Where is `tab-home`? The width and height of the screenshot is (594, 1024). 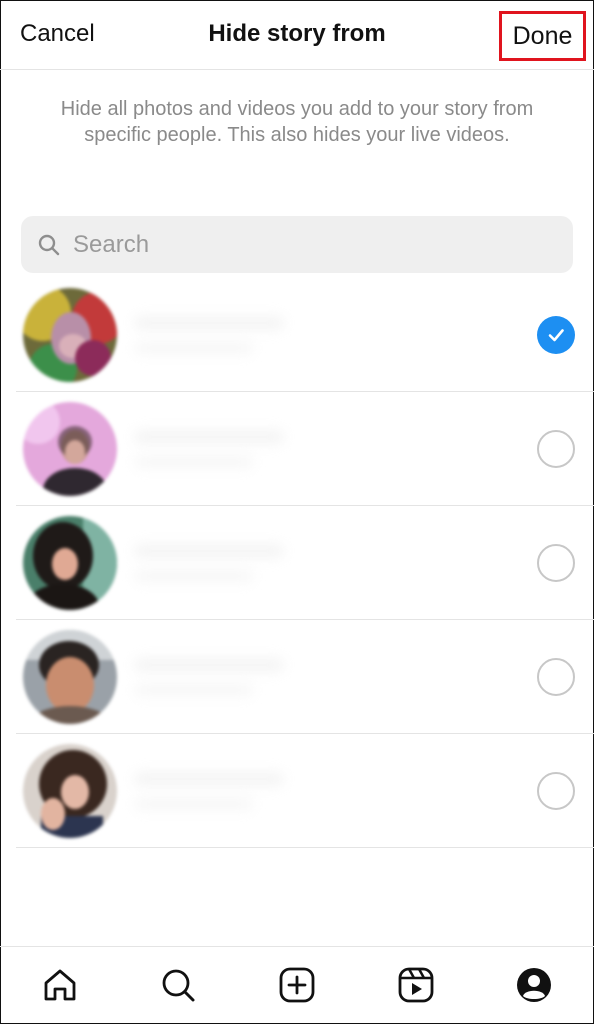
tab-home is located at coordinates (60, 985).